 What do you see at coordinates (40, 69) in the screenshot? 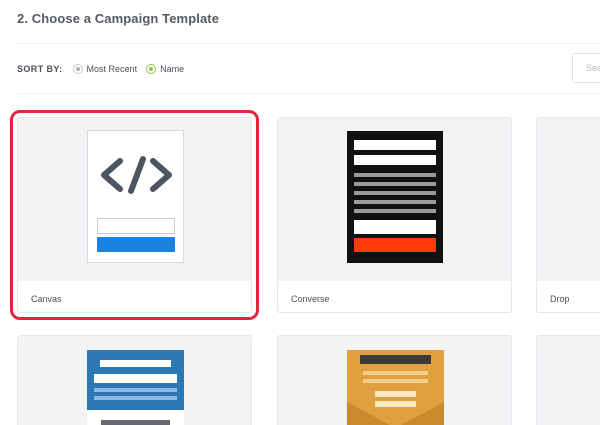
I see `sort-label: SORT BY:` at bounding box center [40, 69].